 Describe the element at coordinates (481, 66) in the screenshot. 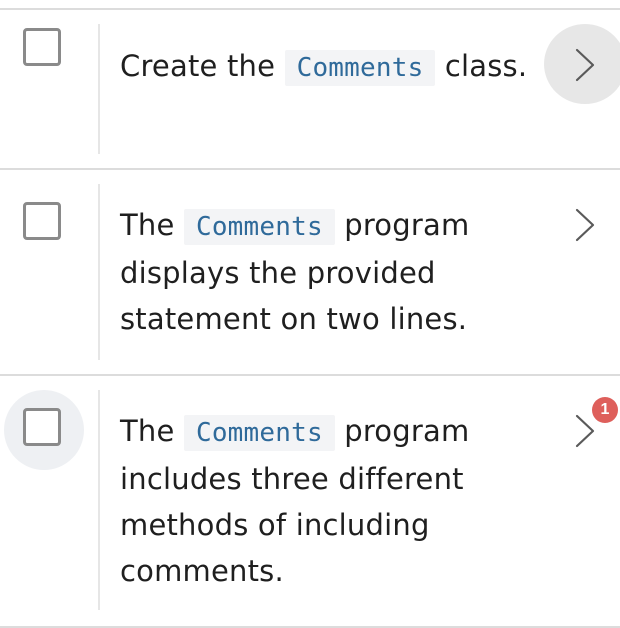

I see `task-1-text-after: class.` at that location.